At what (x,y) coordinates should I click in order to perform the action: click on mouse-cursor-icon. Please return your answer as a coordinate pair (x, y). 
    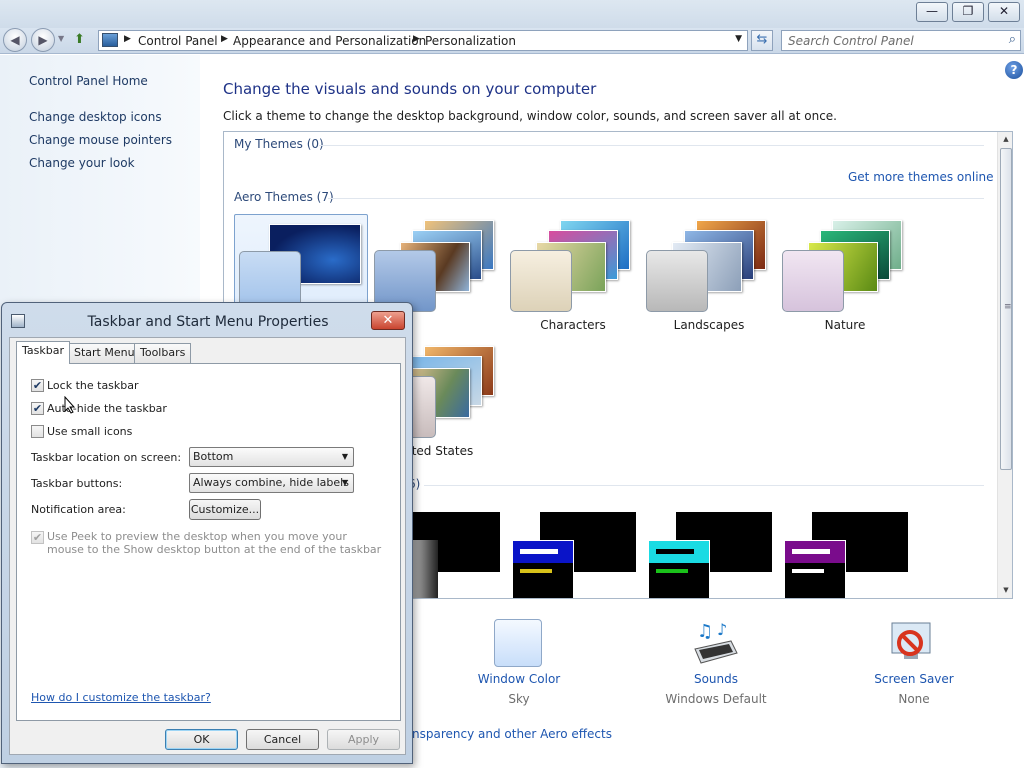
    Looking at the image, I should click on (70, 405).